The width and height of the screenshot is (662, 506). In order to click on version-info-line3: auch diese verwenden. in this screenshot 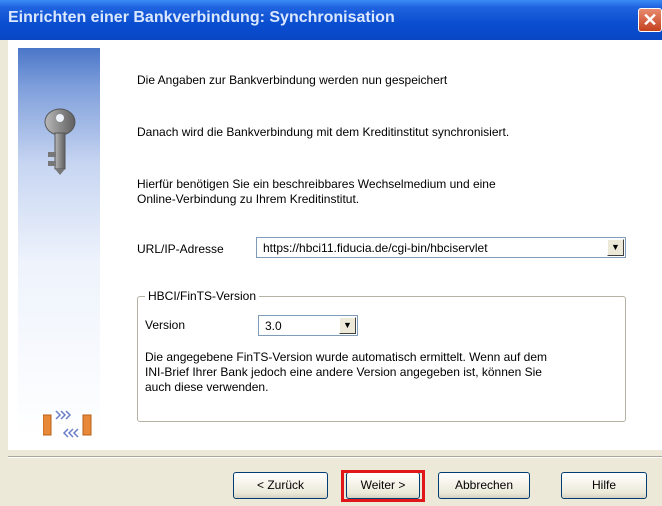, I will do `click(207, 387)`.